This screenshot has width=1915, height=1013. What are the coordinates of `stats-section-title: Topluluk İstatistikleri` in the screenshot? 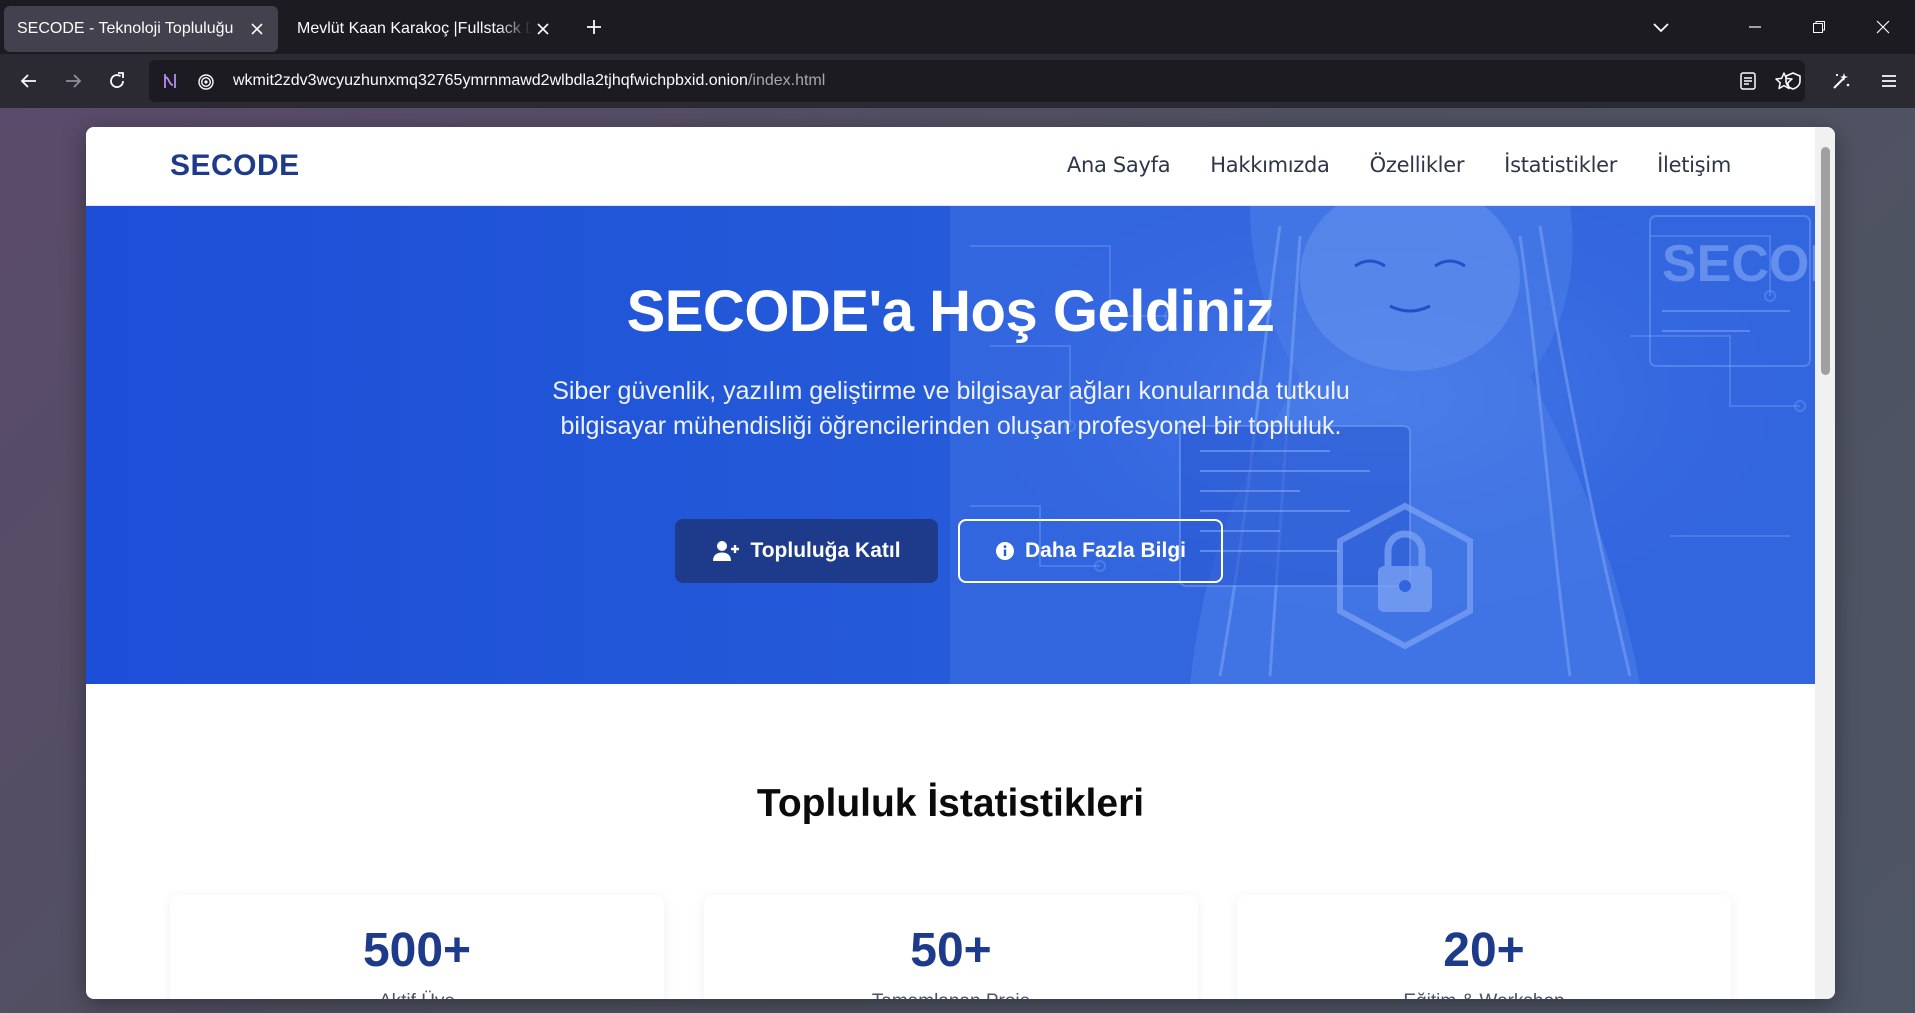 It's located at (950, 803).